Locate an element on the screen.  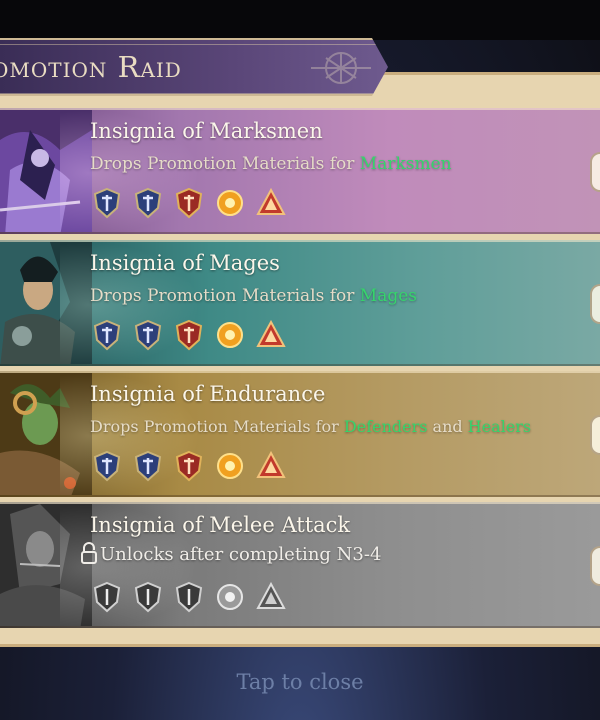
card-title: Insignia of Mages is located at coordinates (185, 263).